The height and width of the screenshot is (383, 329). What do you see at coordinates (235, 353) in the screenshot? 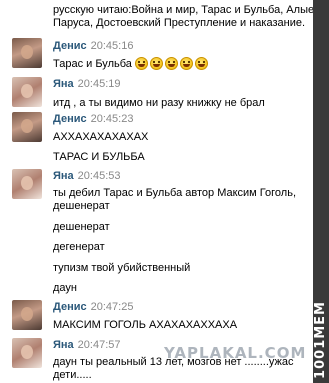
I see `watermark: YAPLAKAL.COM` at bounding box center [235, 353].